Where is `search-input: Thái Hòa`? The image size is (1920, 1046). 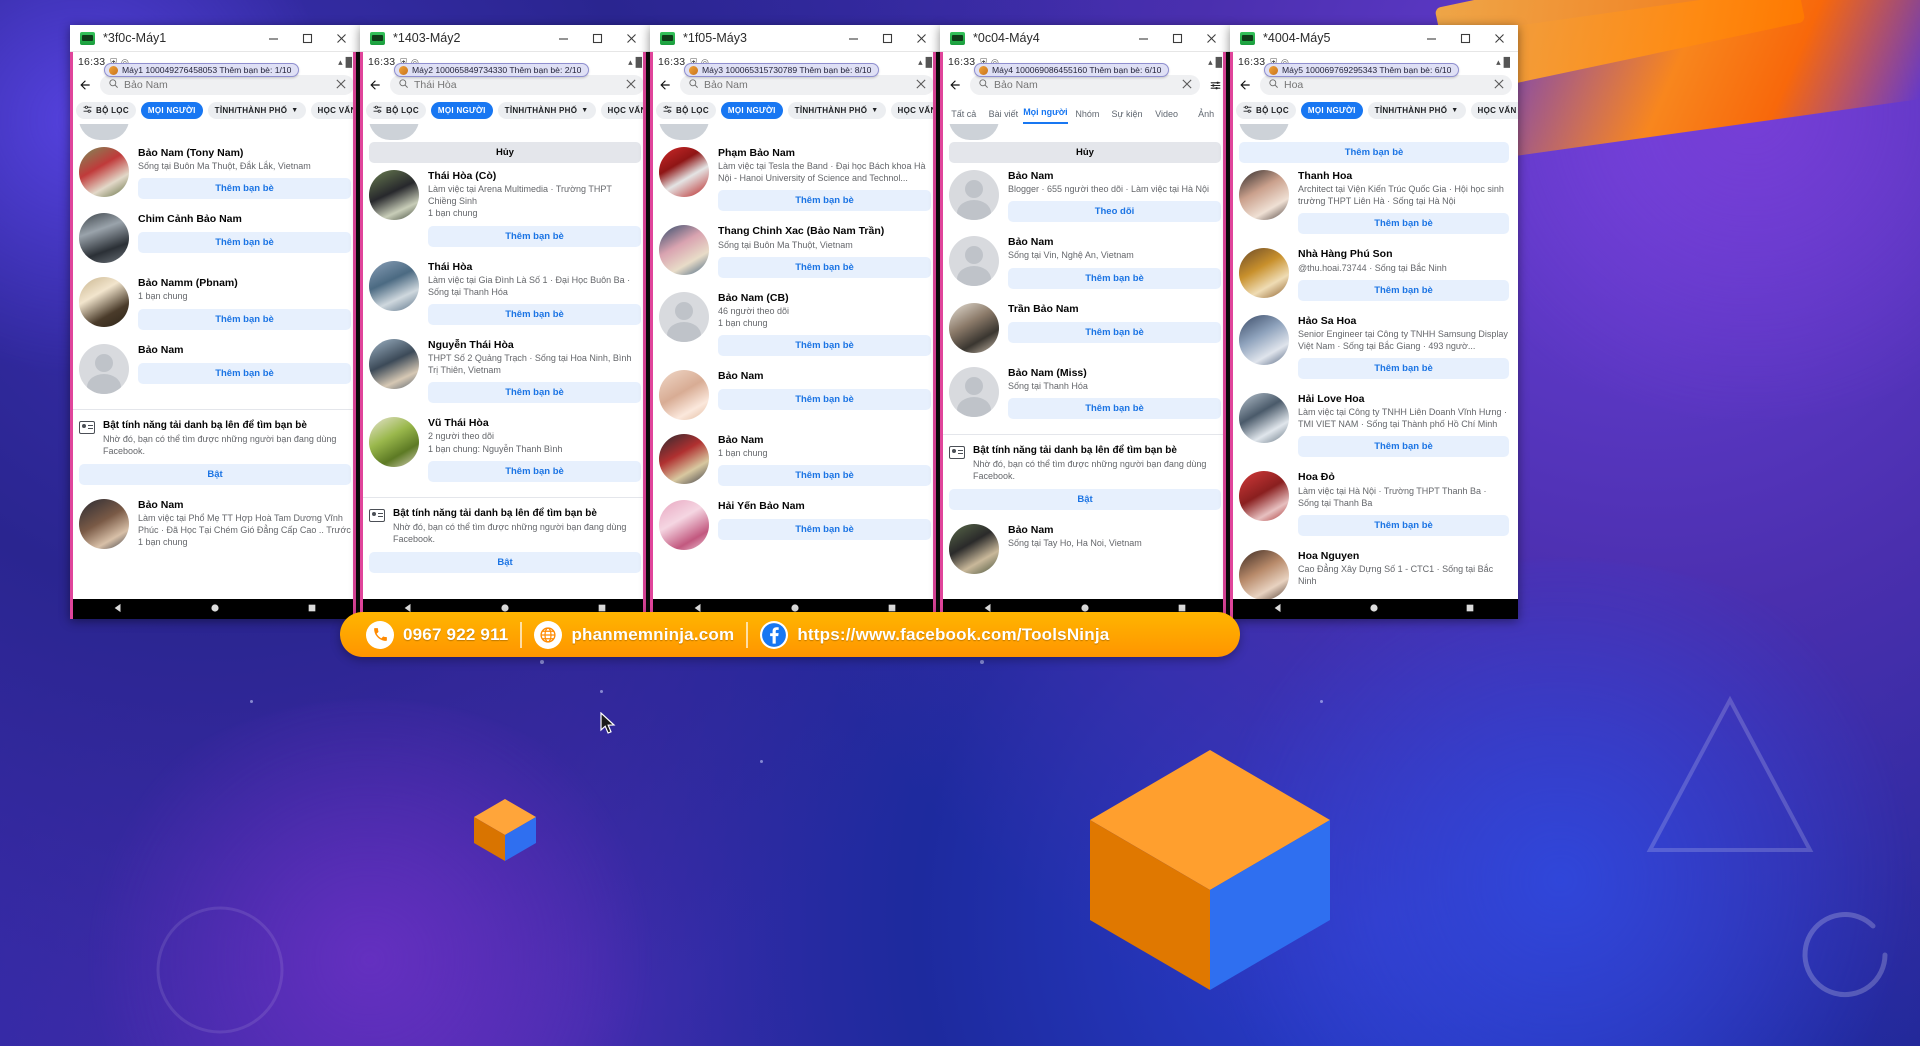 search-input: Thái Hòa is located at coordinates (517, 85).